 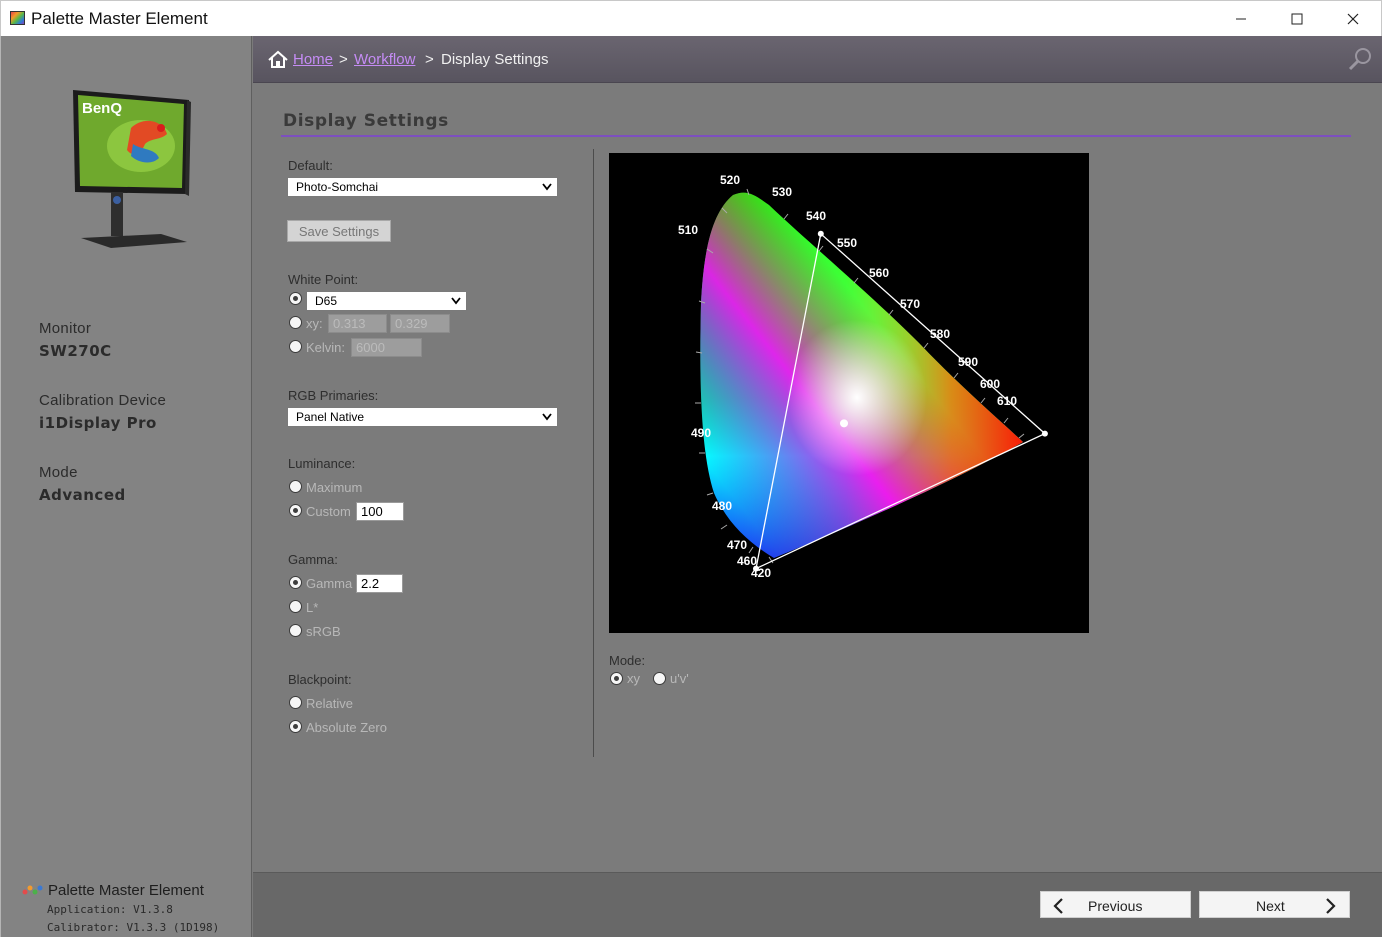 What do you see at coordinates (1058, 906) in the screenshot?
I see `chevron-left-icon` at bounding box center [1058, 906].